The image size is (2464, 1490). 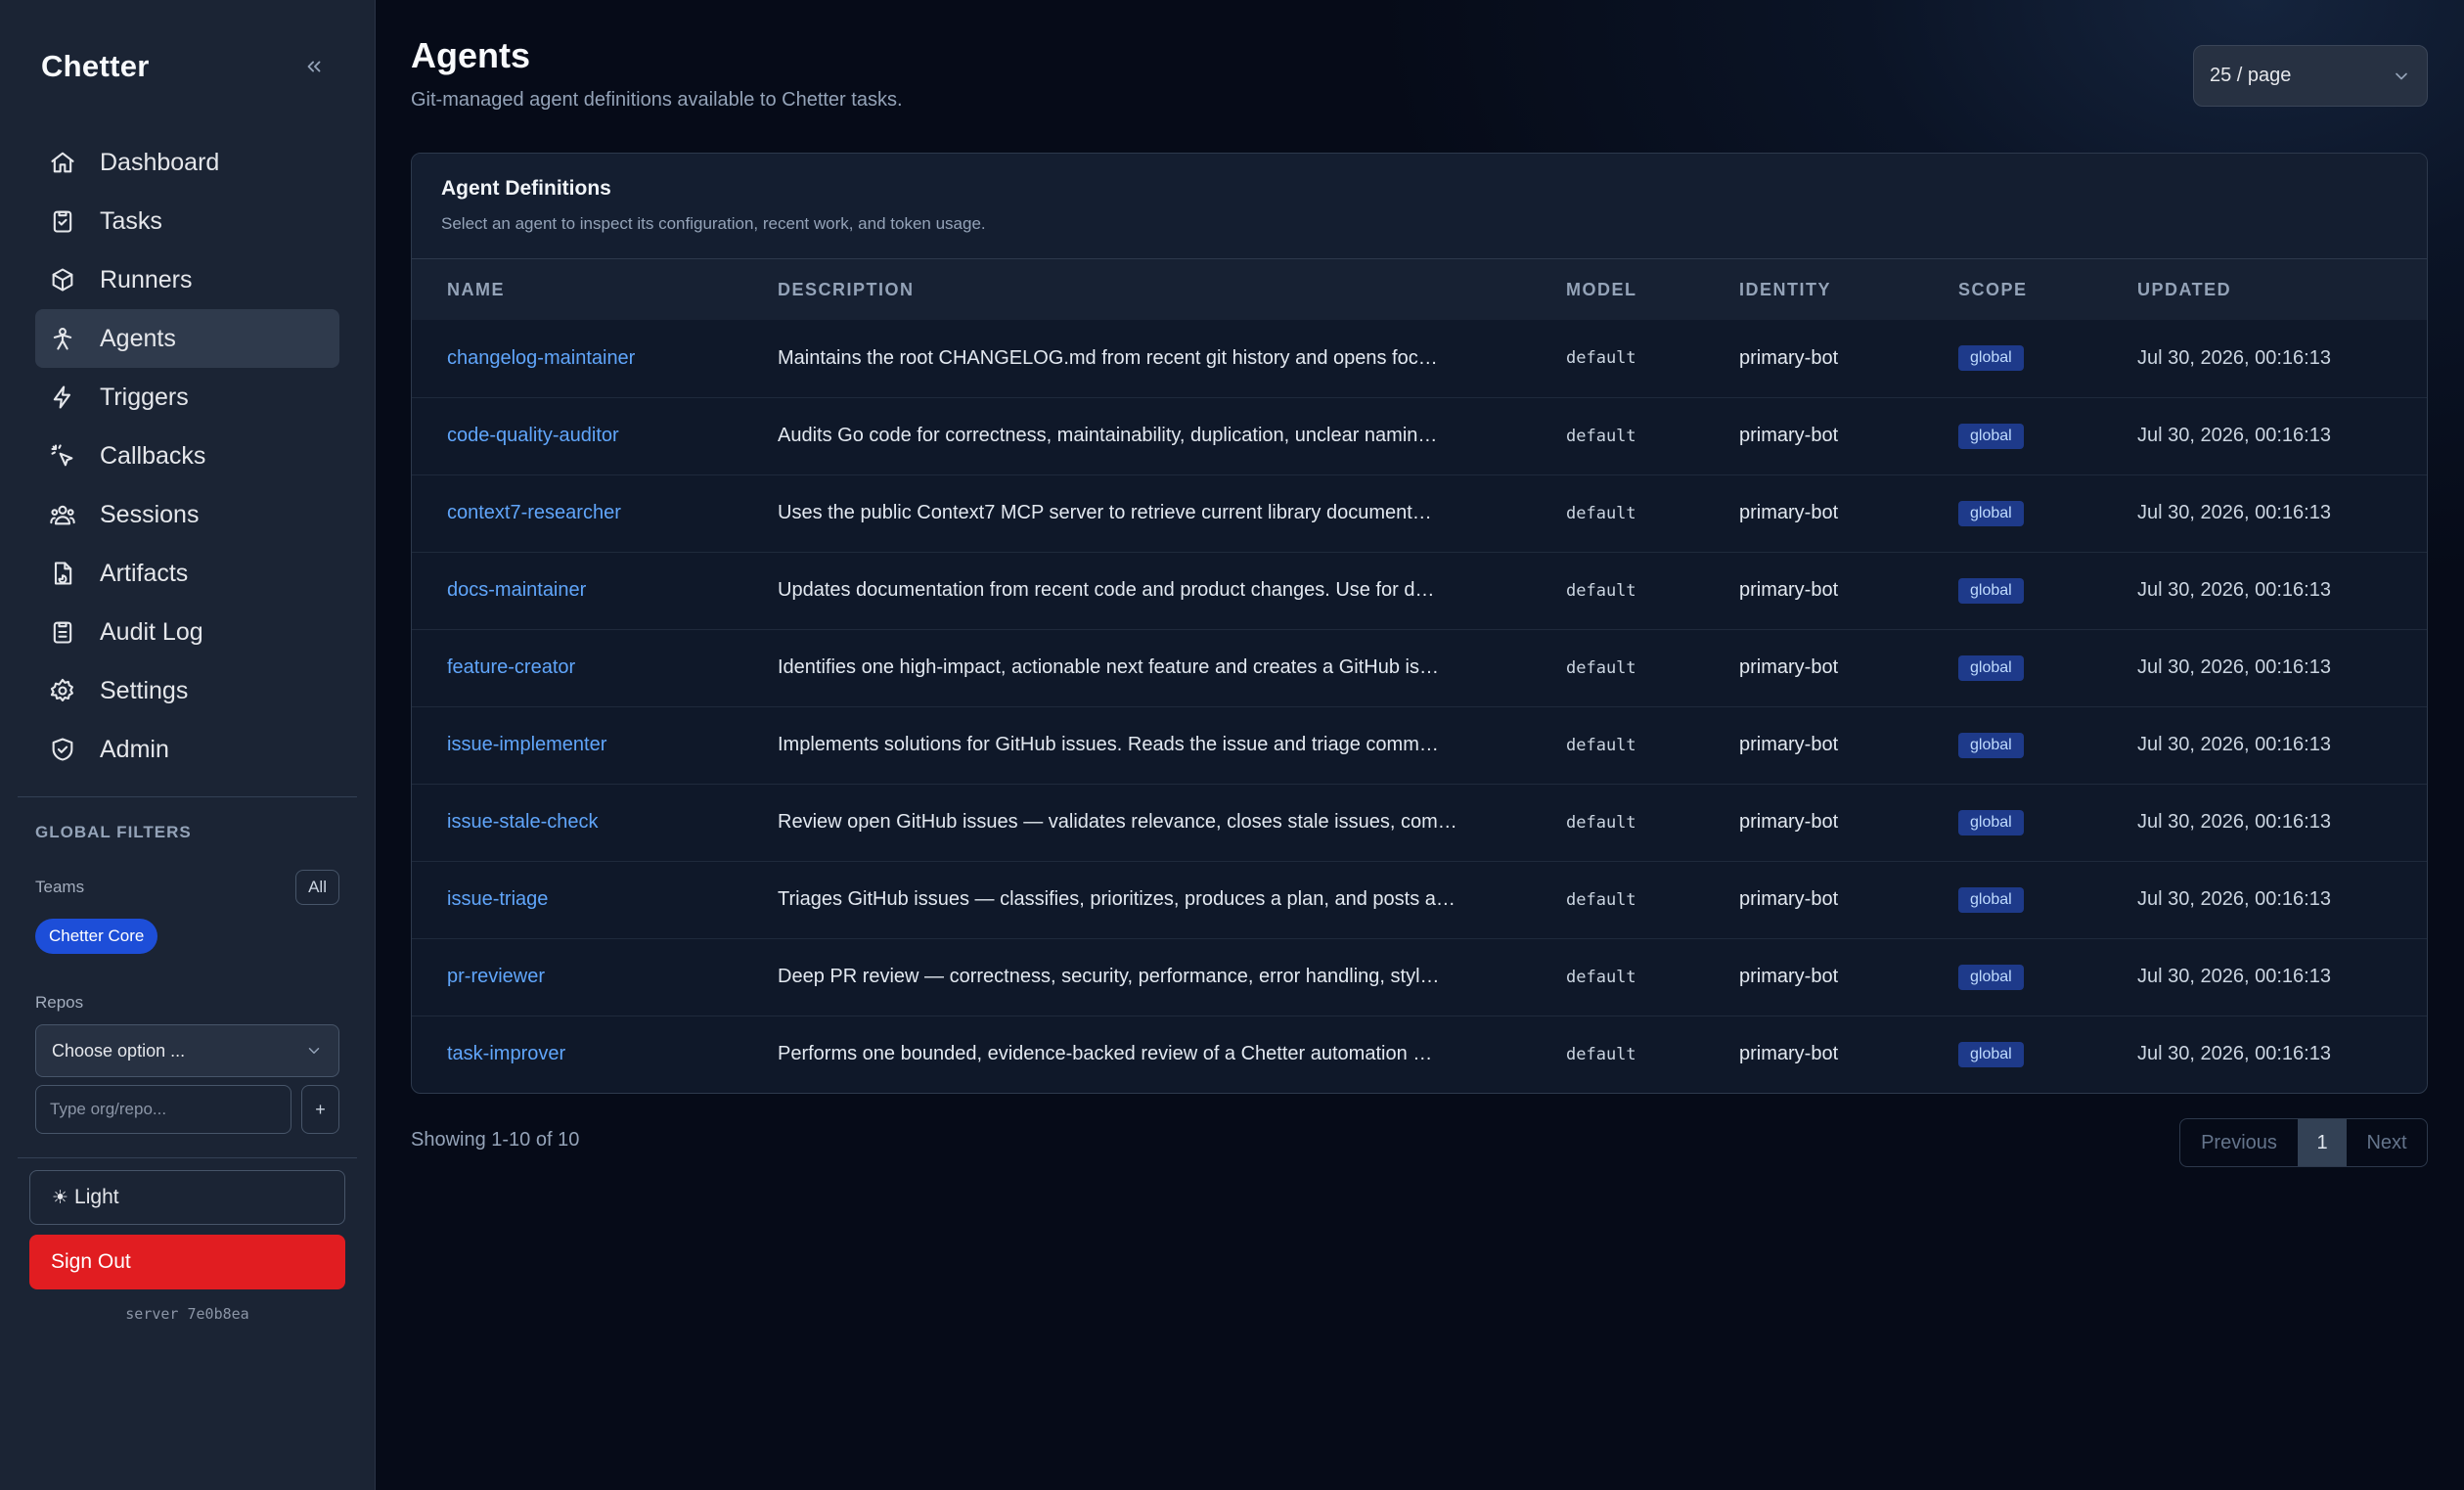 What do you see at coordinates (495, 1140) in the screenshot?
I see `showing-count: Showing 1-10 of 10` at bounding box center [495, 1140].